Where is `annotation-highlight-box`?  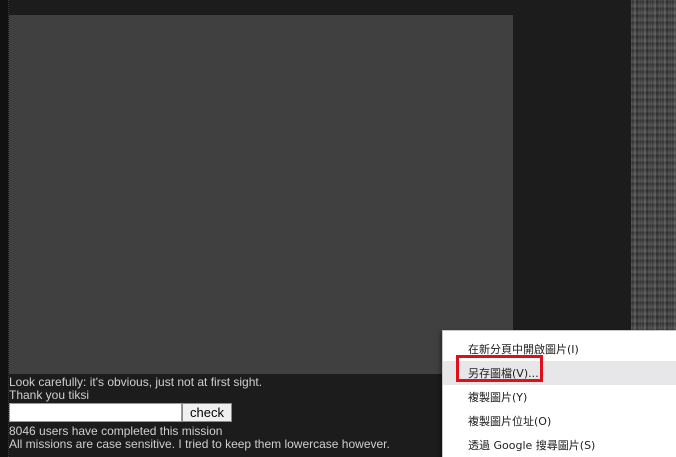 annotation-highlight-box is located at coordinates (499, 368).